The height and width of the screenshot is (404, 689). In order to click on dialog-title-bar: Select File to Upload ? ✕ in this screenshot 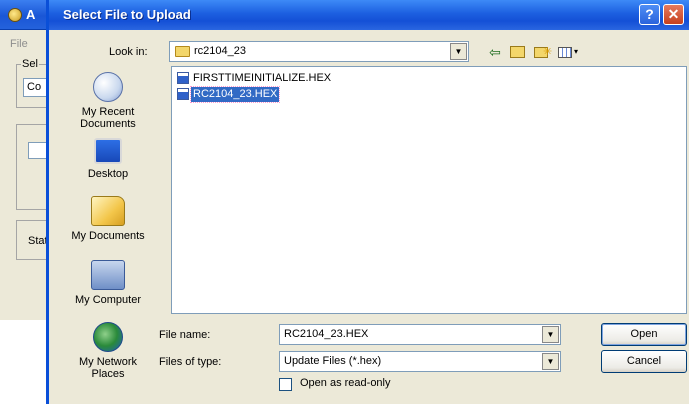, I will do `click(369, 15)`.